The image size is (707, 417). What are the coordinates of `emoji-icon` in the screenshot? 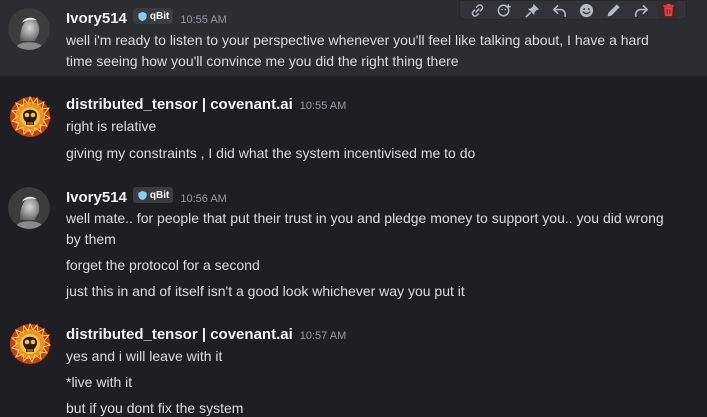 It's located at (587, 10).